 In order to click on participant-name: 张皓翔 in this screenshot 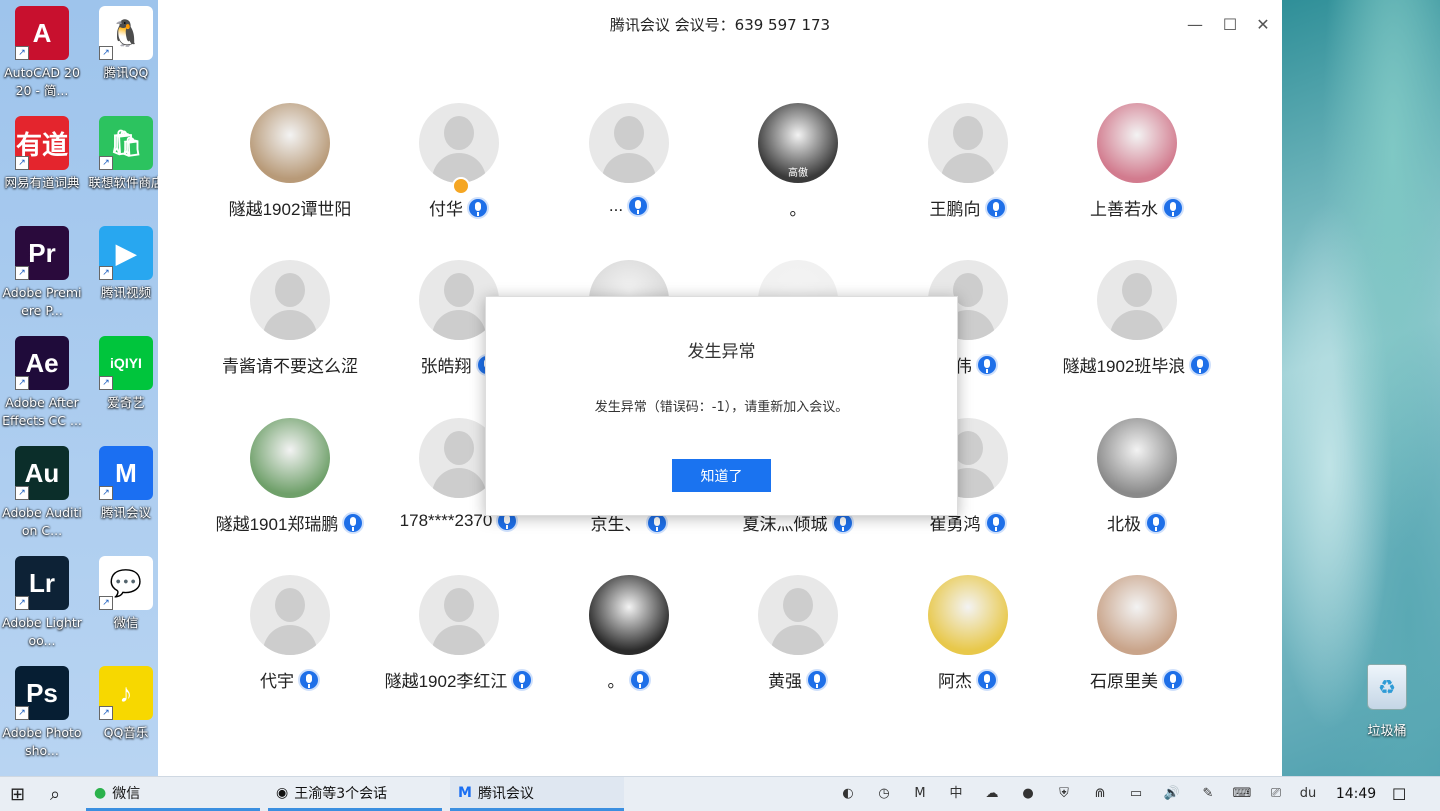, I will do `click(446, 366)`.